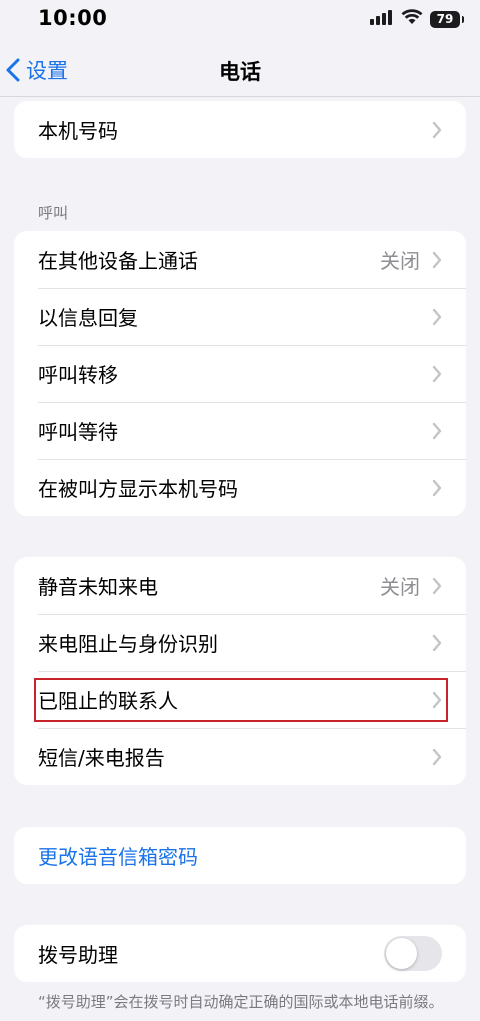  I want to click on dial-assist-toggle, so click(413, 953).